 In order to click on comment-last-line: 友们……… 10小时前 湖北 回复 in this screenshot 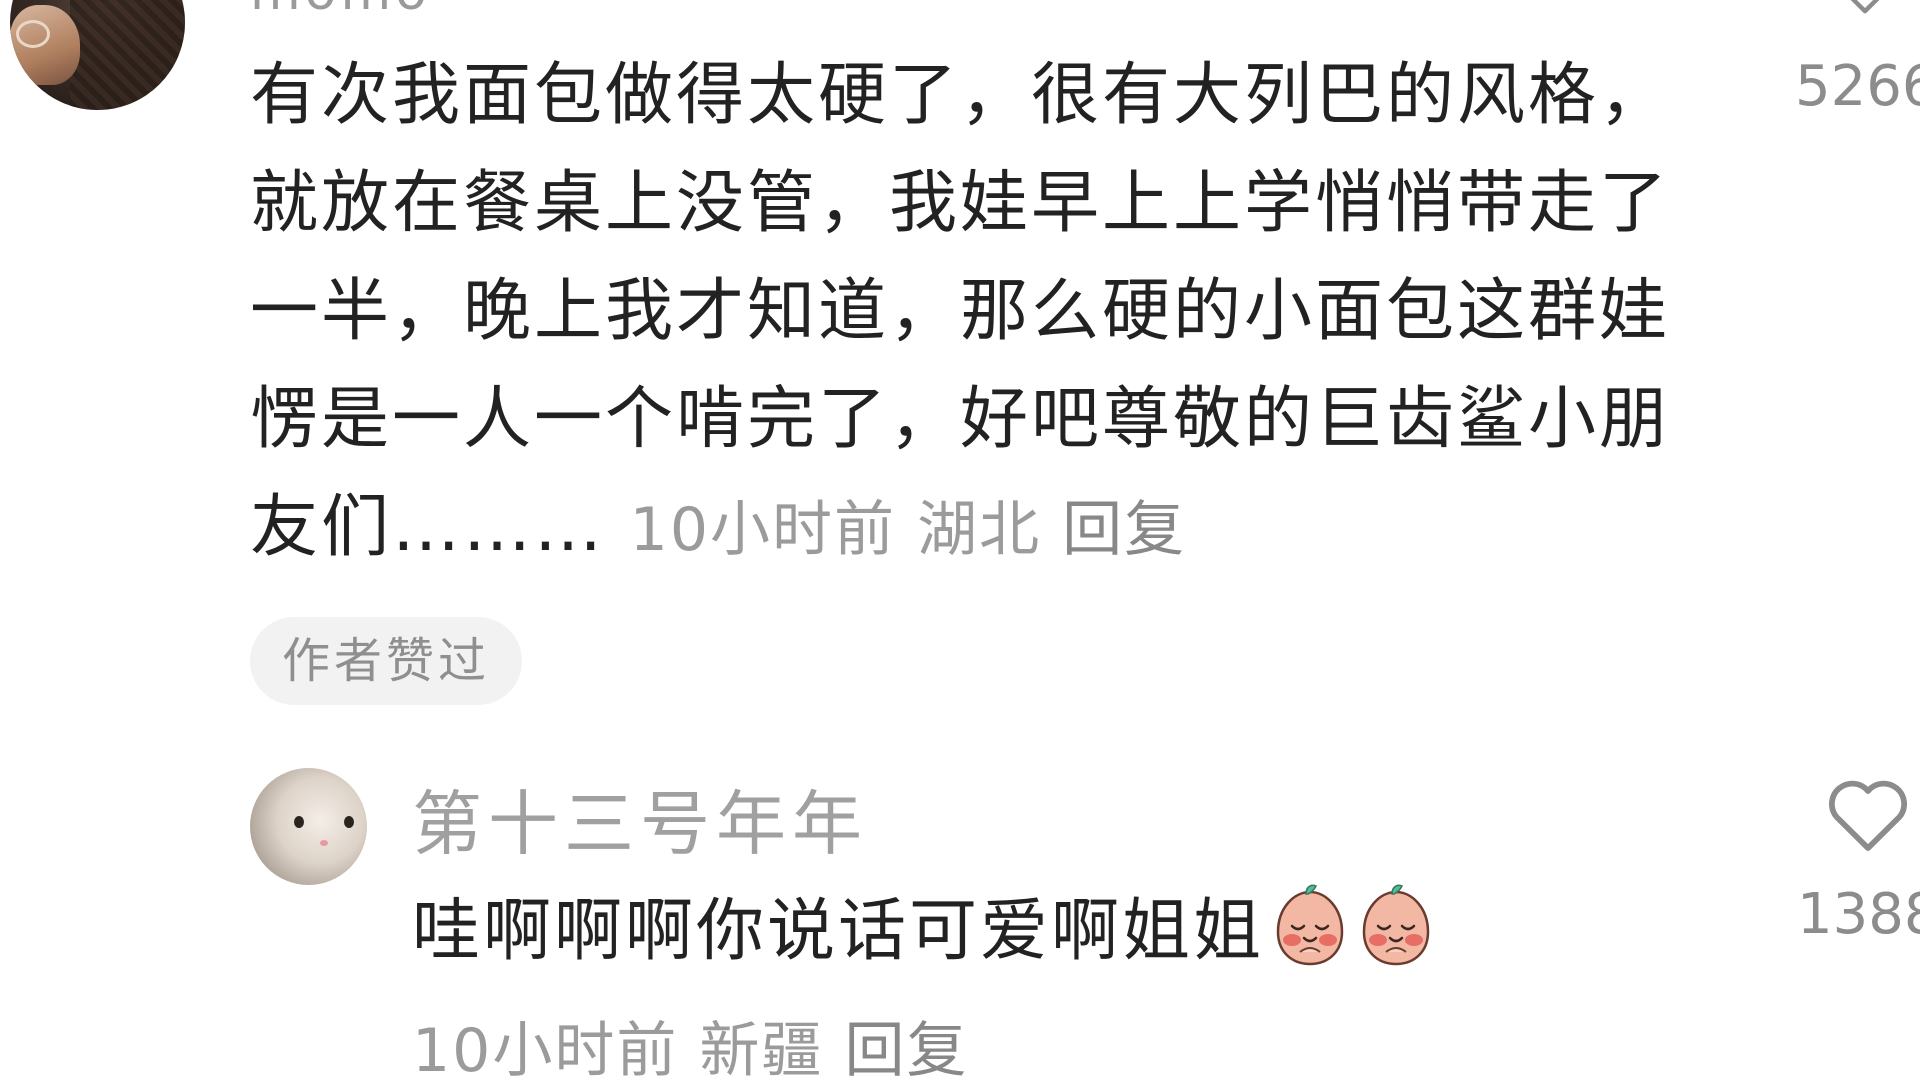, I will do `click(970, 529)`.